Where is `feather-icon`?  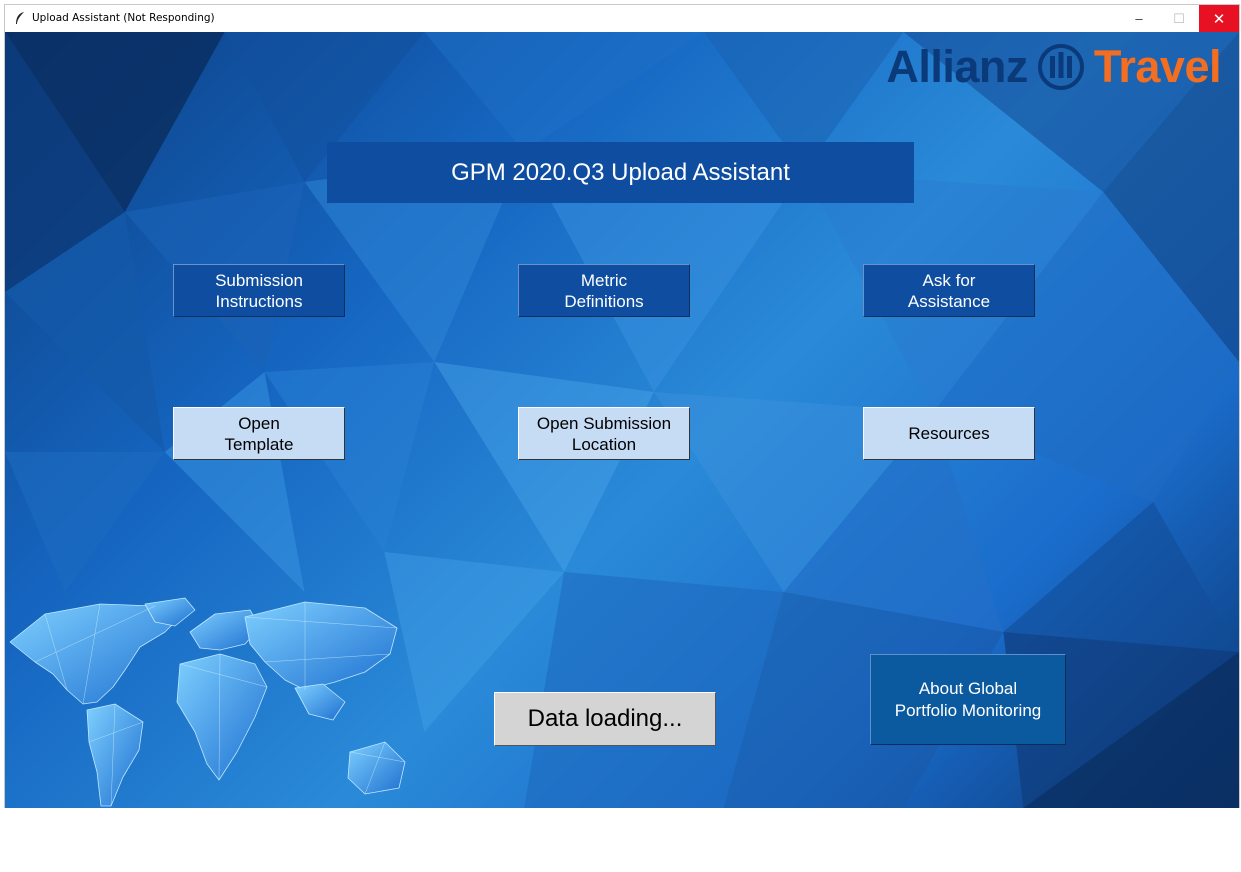 feather-icon is located at coordinates (20, 18).